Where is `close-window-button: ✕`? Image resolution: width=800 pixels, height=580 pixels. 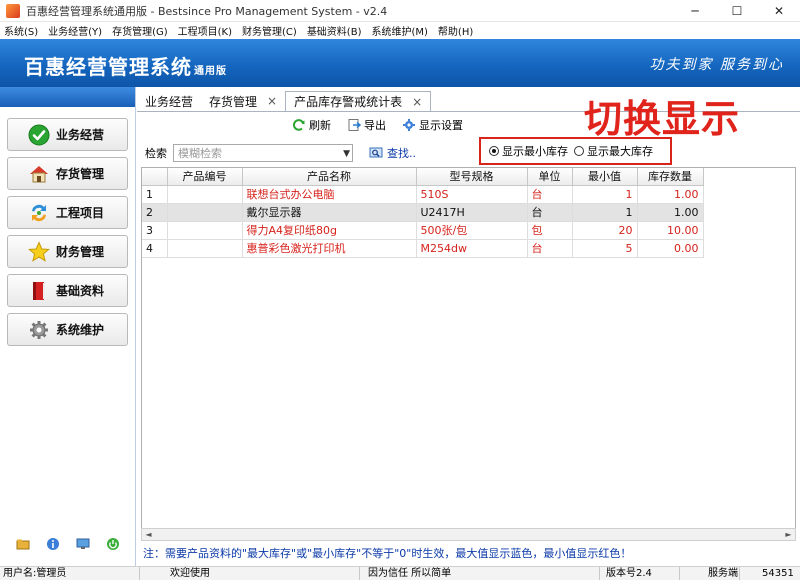 close-window-button: ✕ is located at coordinates (779, 11).